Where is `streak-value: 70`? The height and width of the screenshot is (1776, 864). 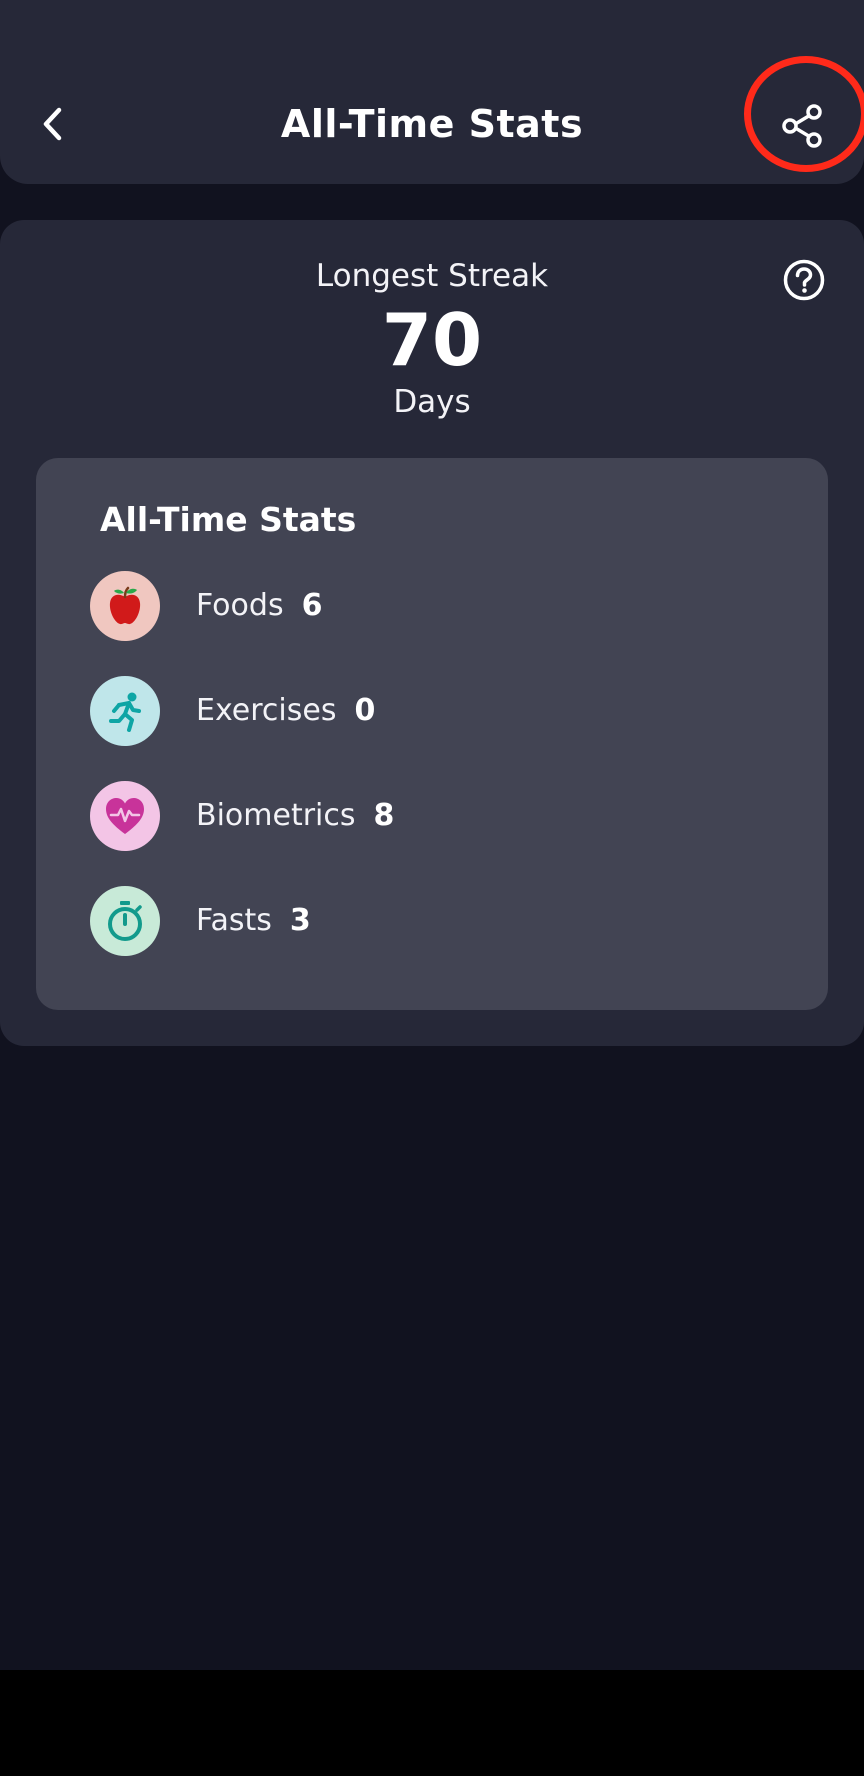 streak-value: 70 is located at coordinates (432, 340).